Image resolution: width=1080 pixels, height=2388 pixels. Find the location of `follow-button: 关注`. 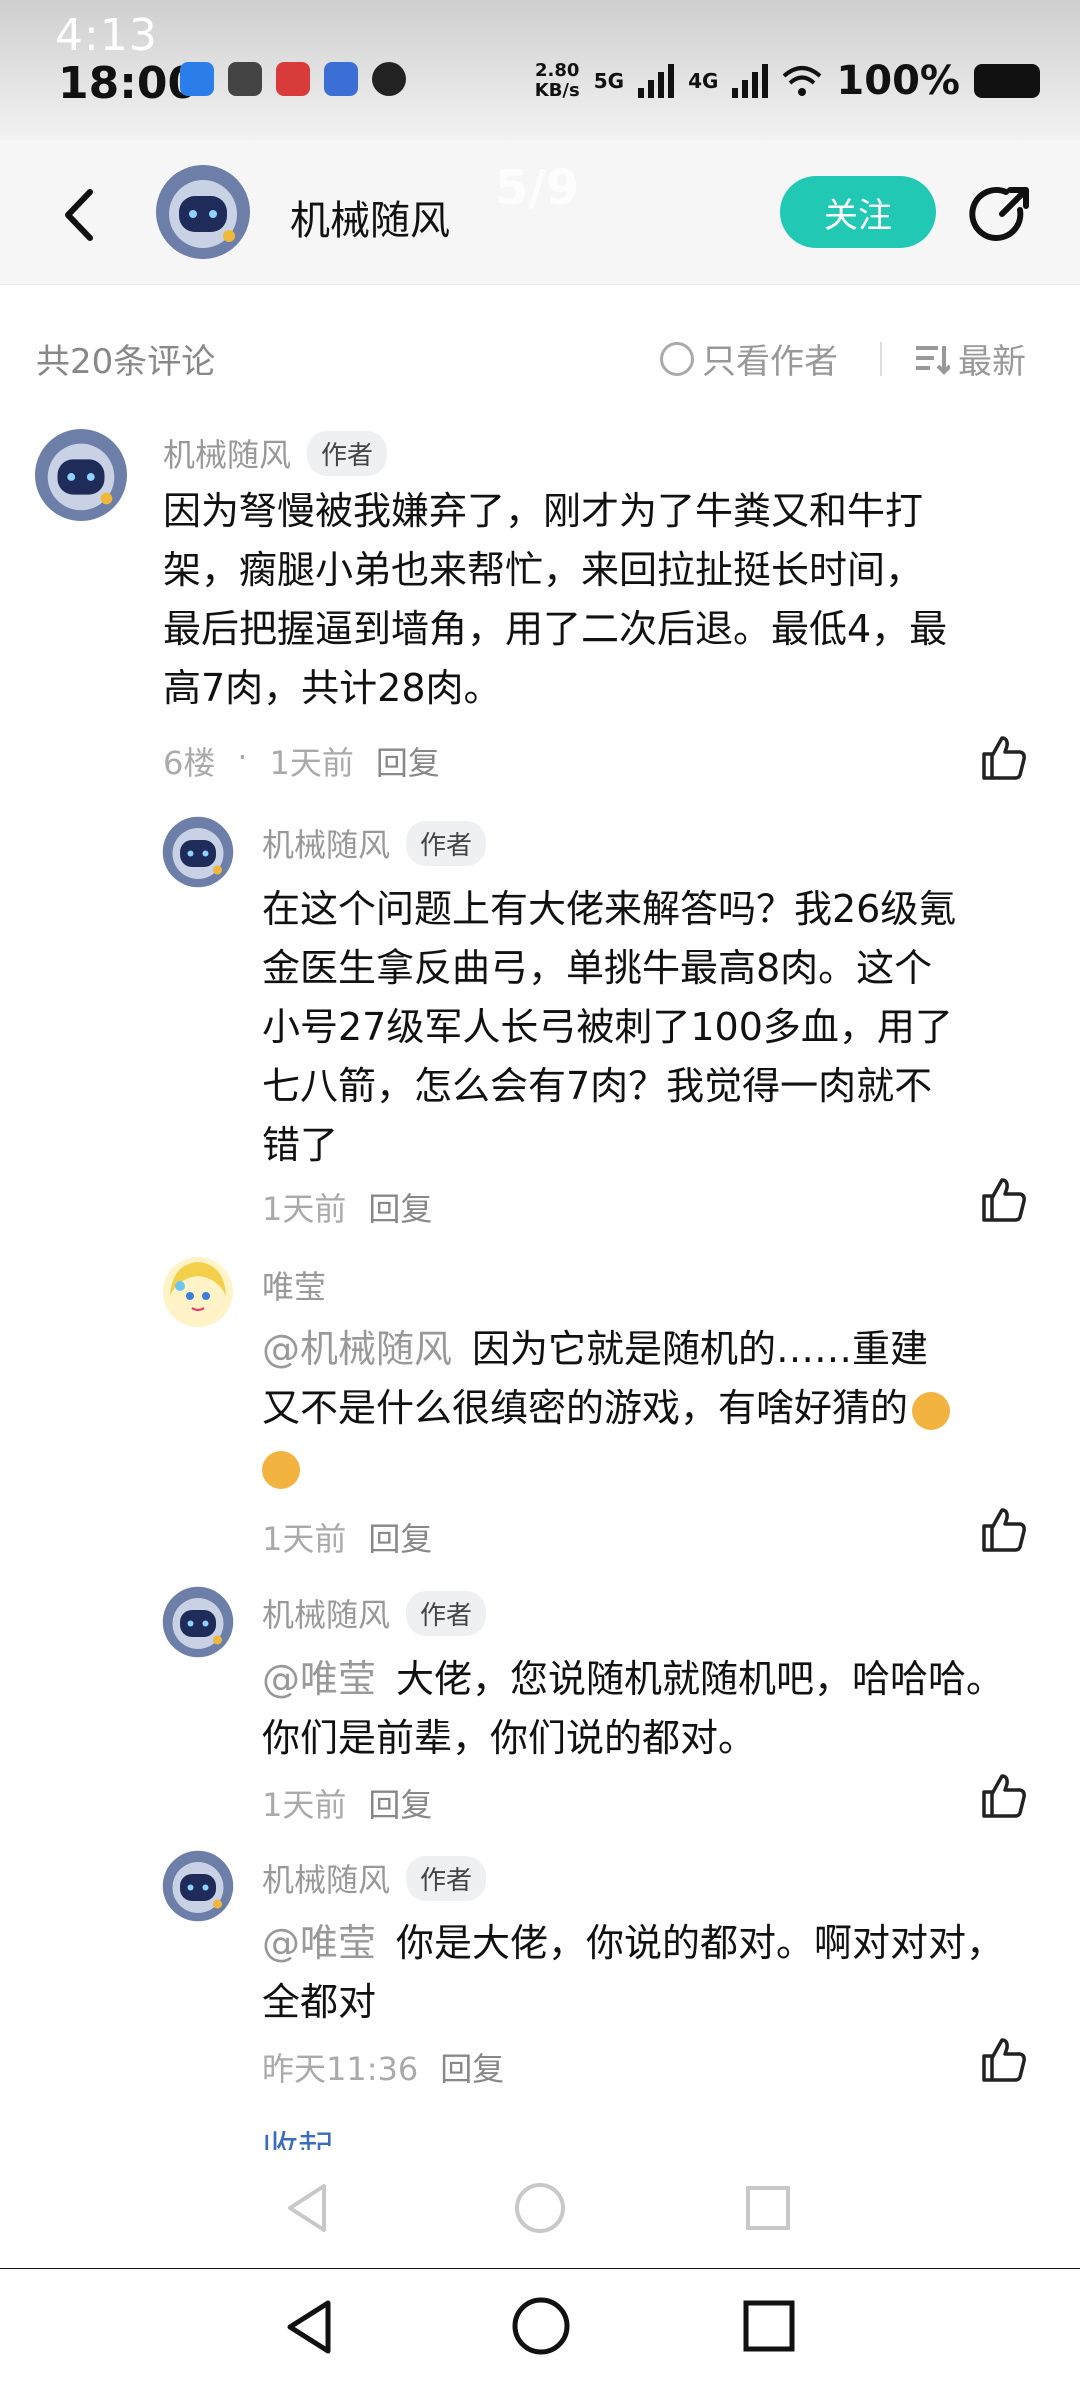

follow-button: 关注 is located at coordinates (858, 212).